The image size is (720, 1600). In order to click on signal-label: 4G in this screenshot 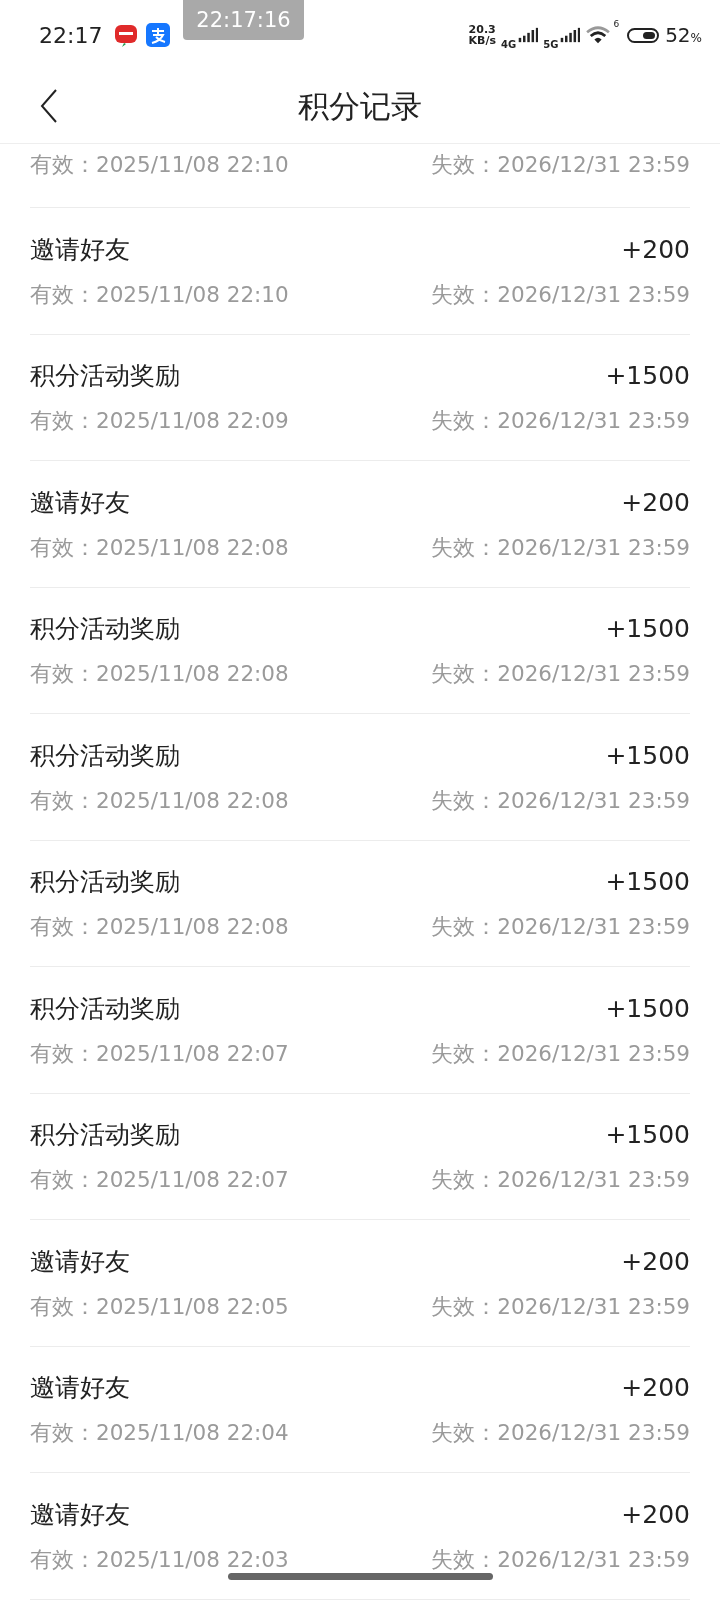, I will do `click(509, 44)`.